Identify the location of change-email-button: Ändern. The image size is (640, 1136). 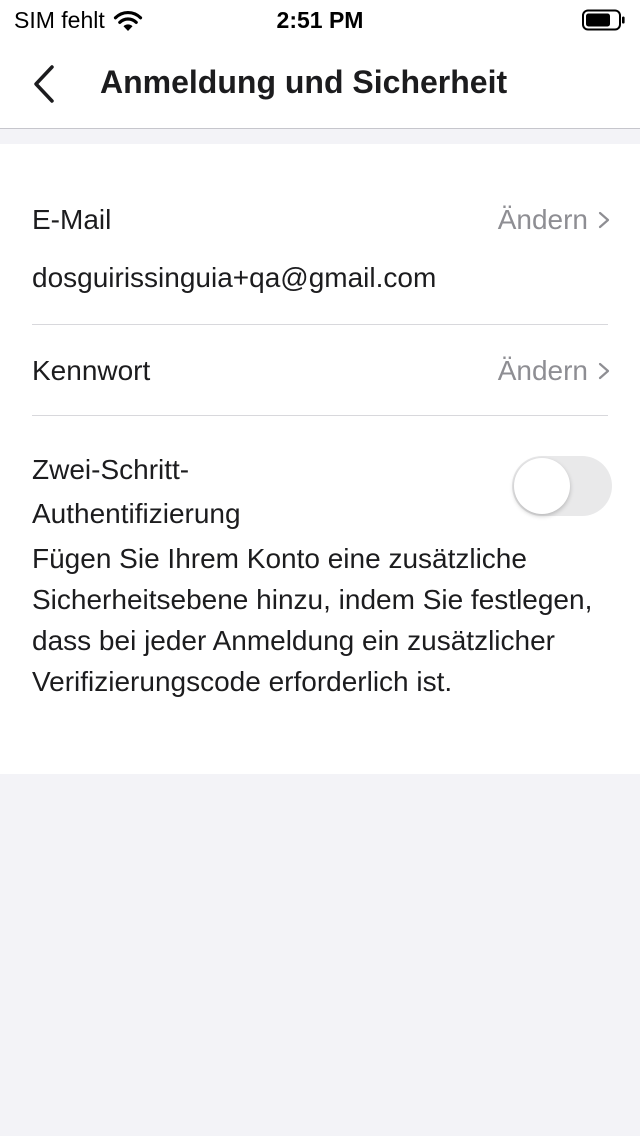
(554, 220).